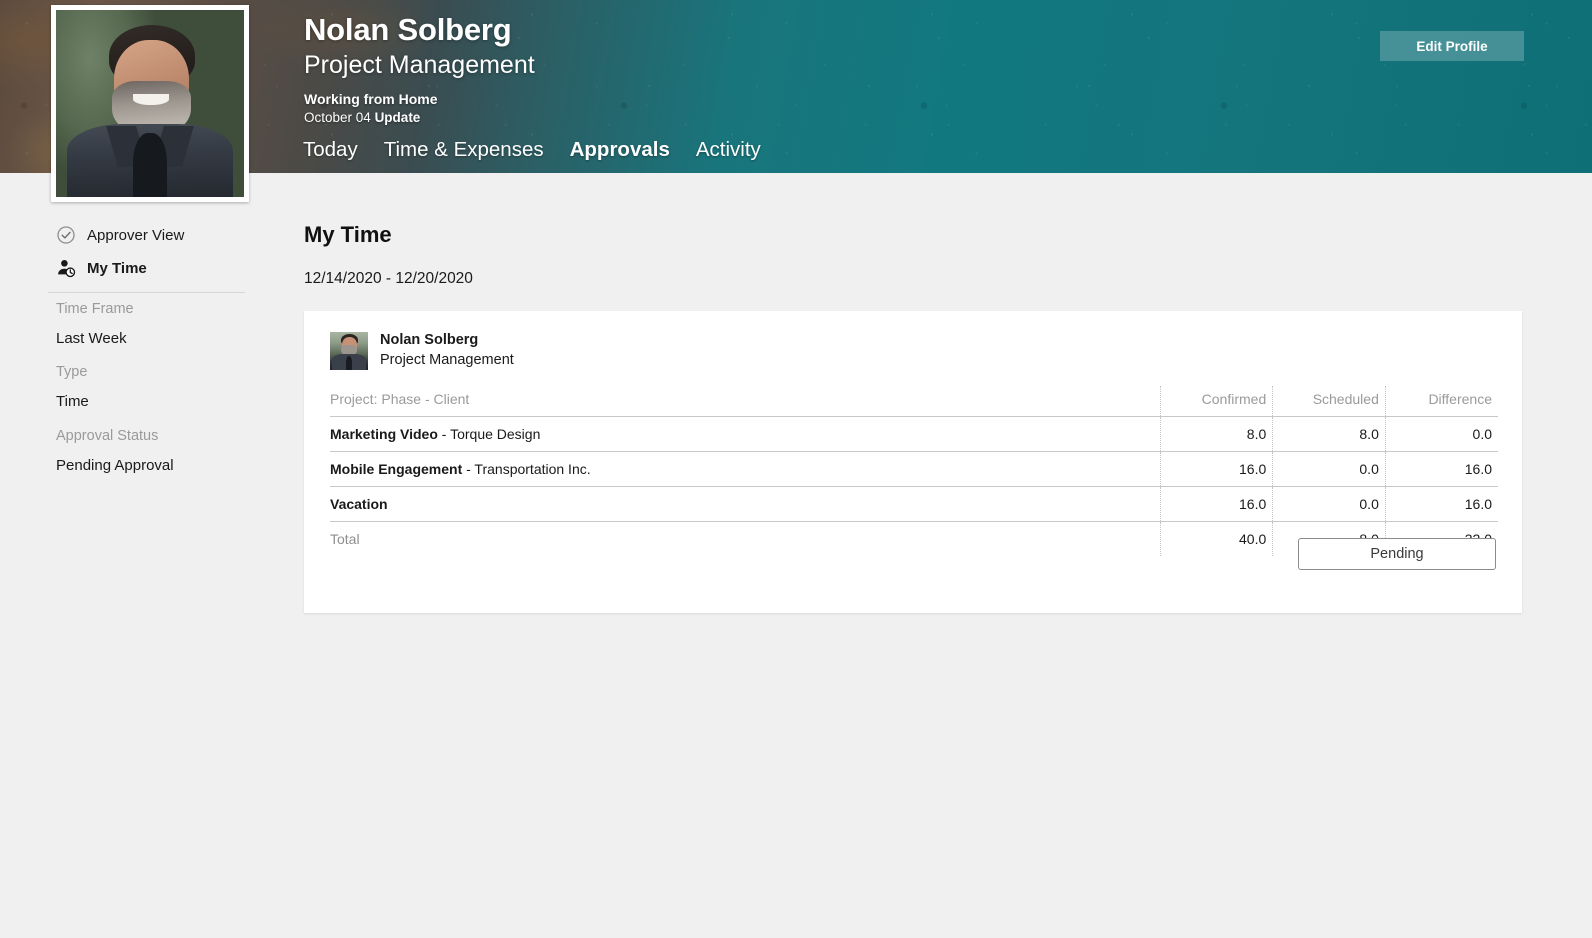  Describe the element at coordinates (337, 117) in the screenshot. I see `profile-update-date: October 04` at that location.